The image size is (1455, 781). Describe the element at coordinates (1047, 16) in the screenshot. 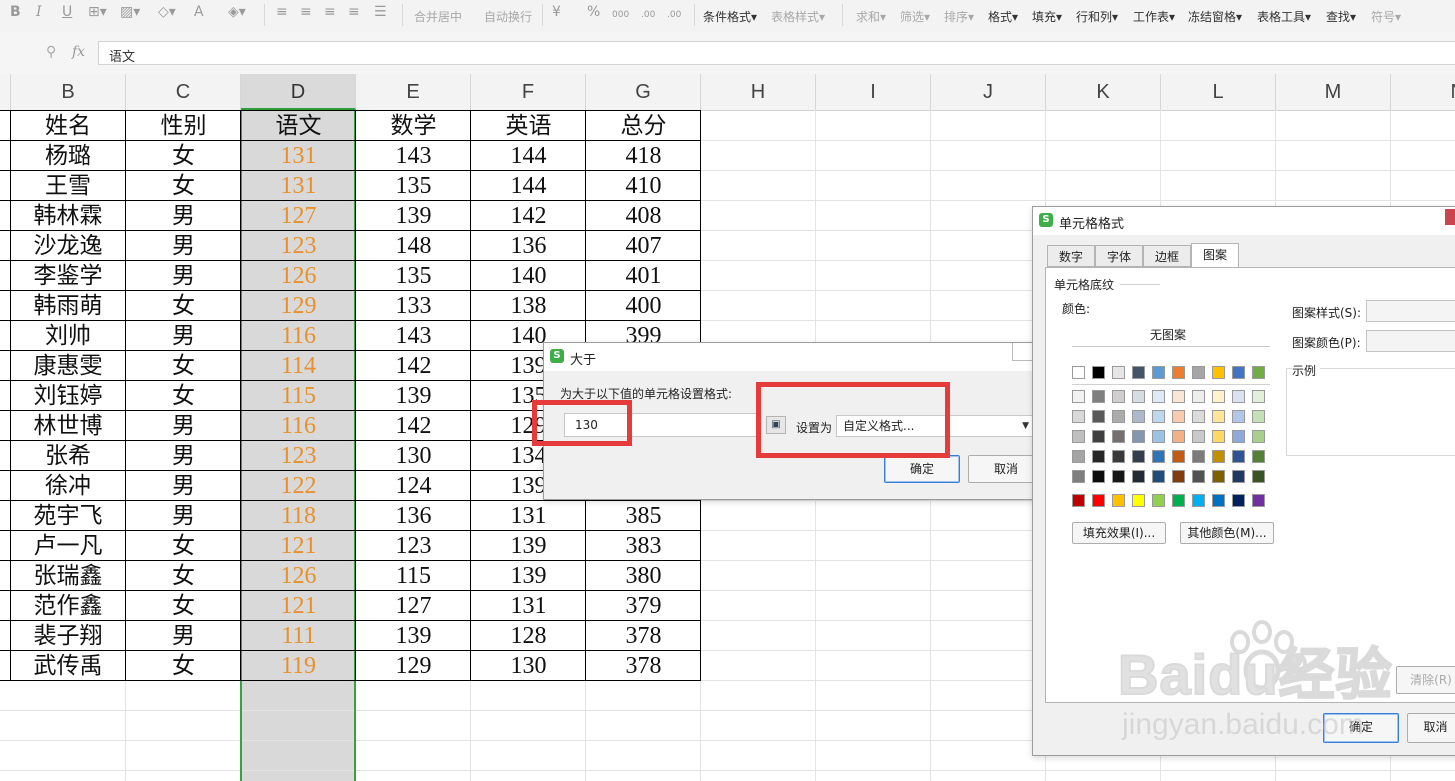

I see `fill-button: 填充▾` at that location.